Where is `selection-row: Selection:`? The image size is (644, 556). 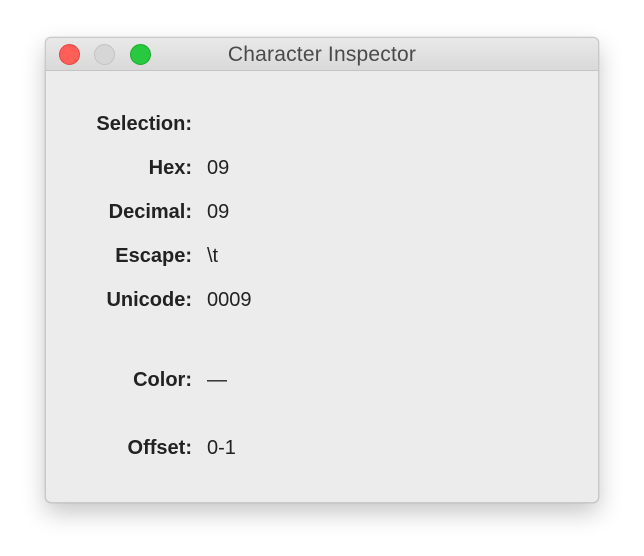
selection-row: Selection: is located at coordinates (322, 124).